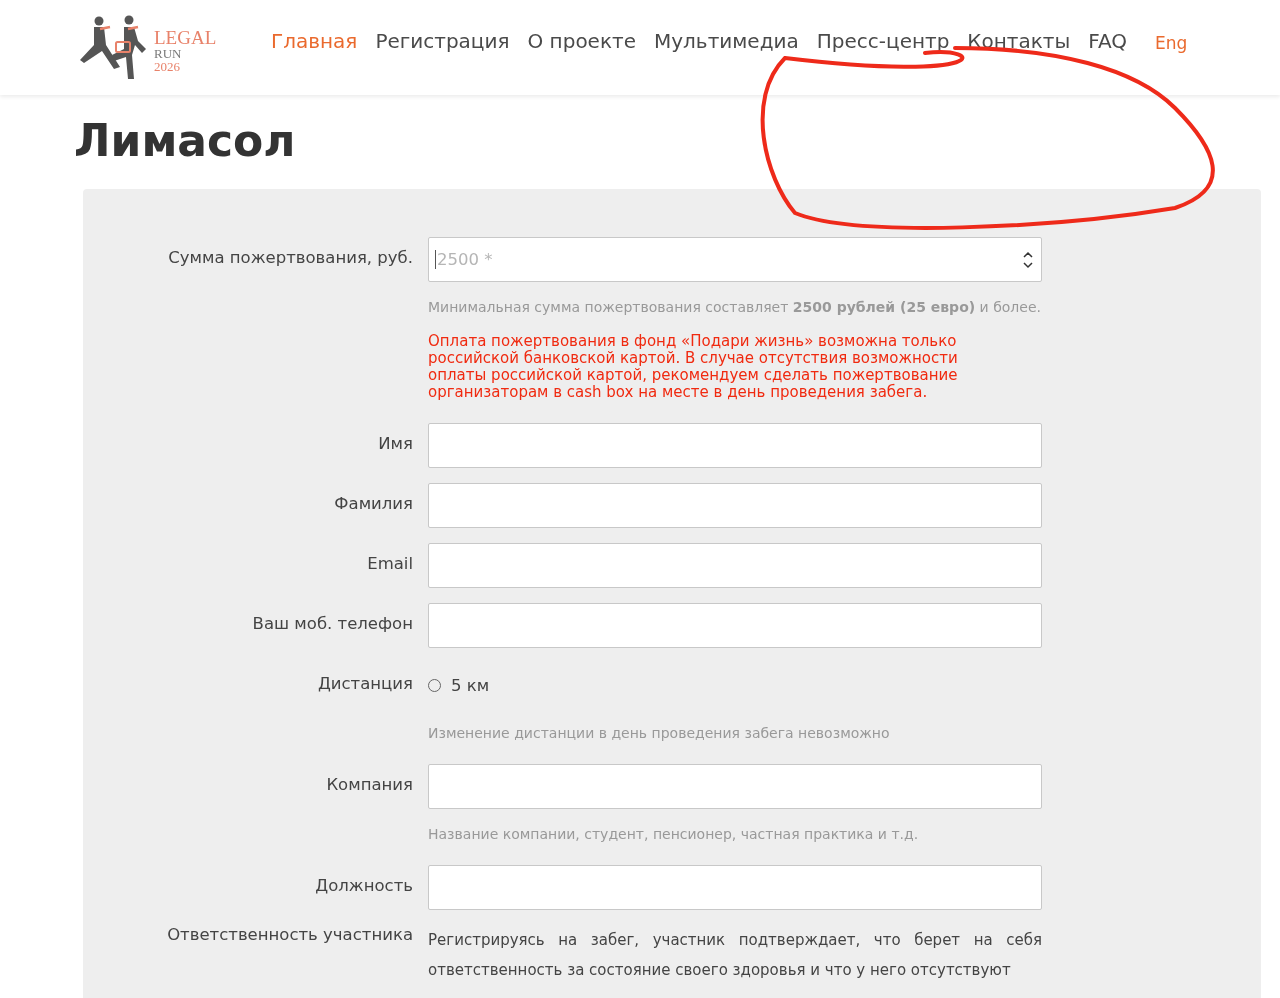  What do you see at coordinates (395, 443) in the screenshot?
I see `field-label: Имя` at bounding box center [395, 443].